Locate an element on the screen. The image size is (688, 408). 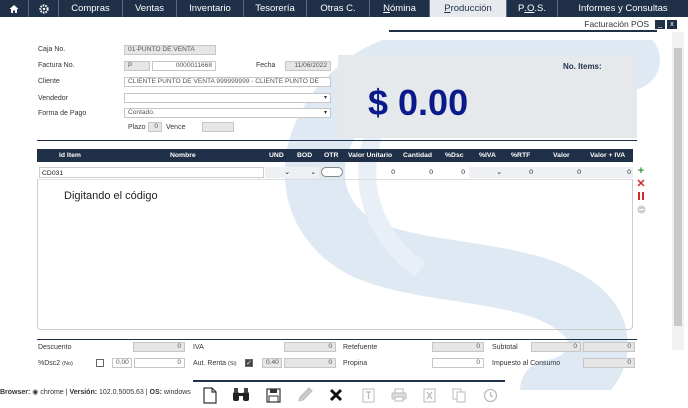
col-bod: BOD is located at coordinates (305, 155).